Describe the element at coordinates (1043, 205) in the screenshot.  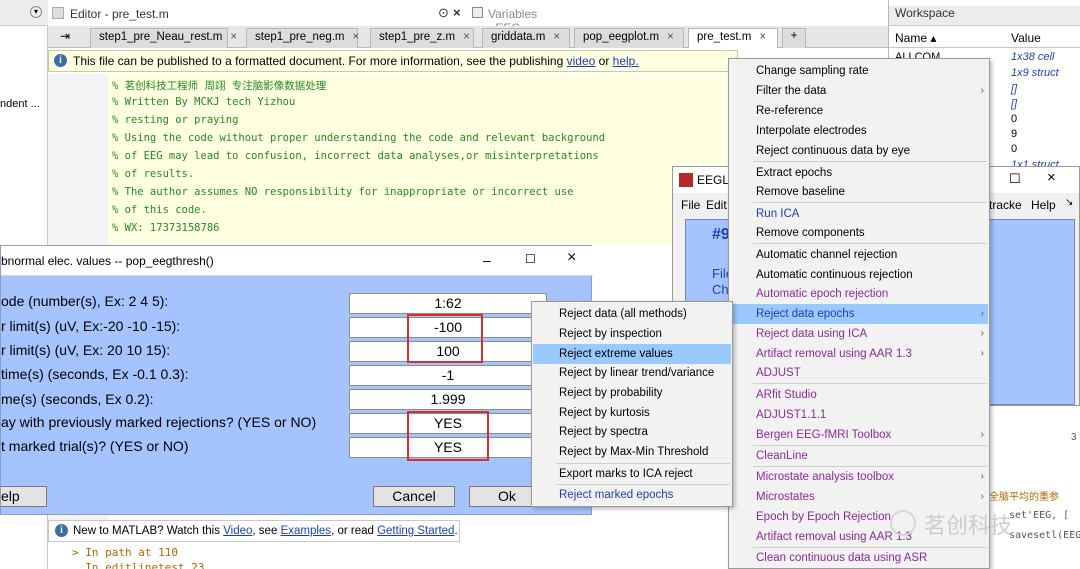
I see `menu-help: Help` at that location.